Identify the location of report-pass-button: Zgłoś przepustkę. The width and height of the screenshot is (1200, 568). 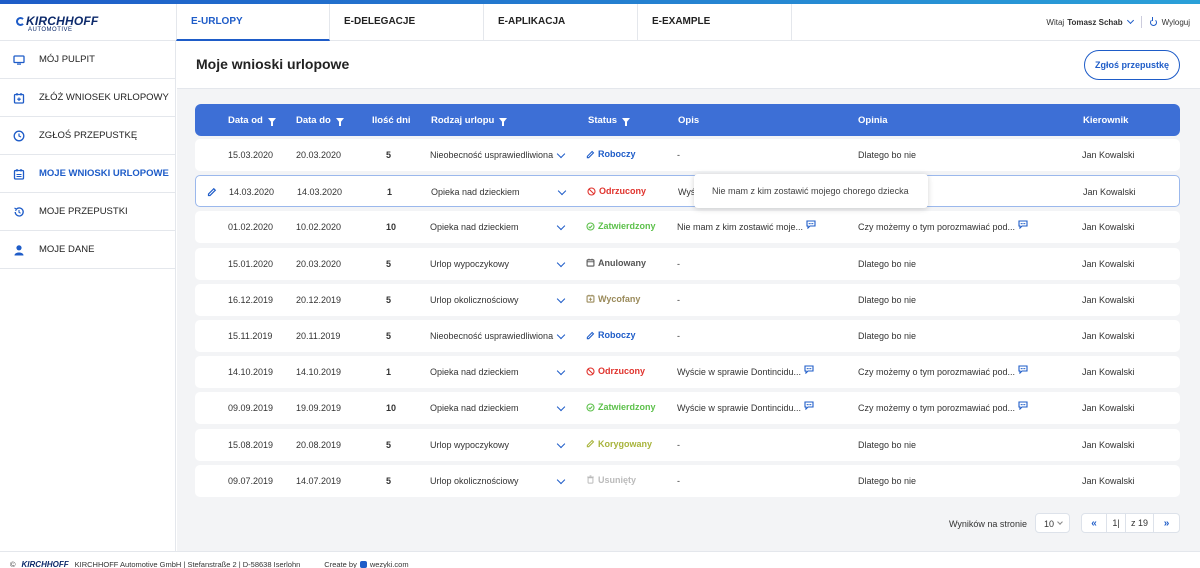
(1132, 65).